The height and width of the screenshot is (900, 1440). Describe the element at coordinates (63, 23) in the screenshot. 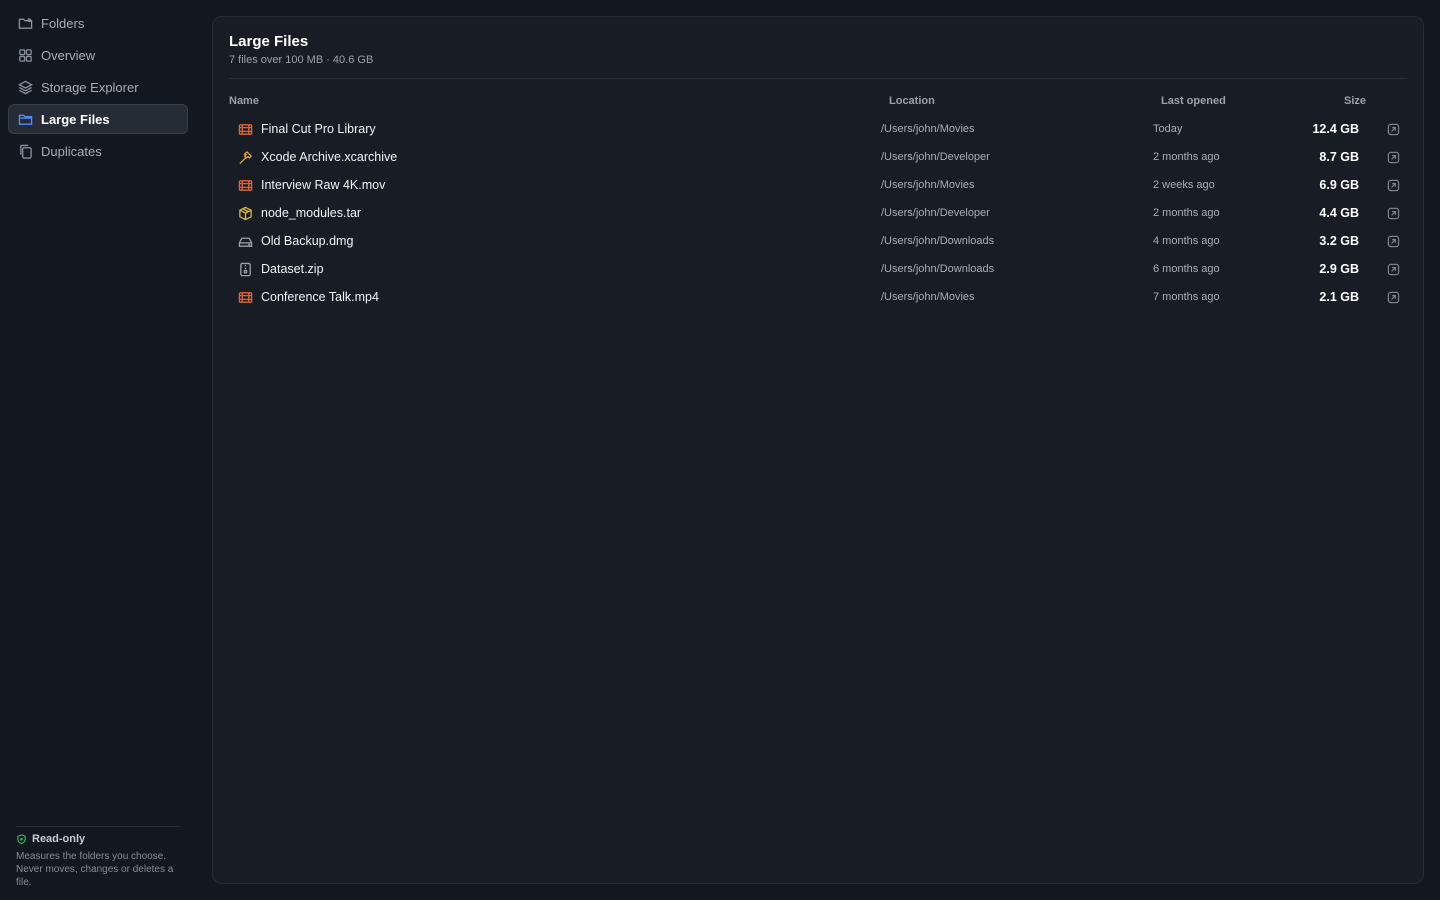

I see `sidebar-item-label: Folders` at that location.